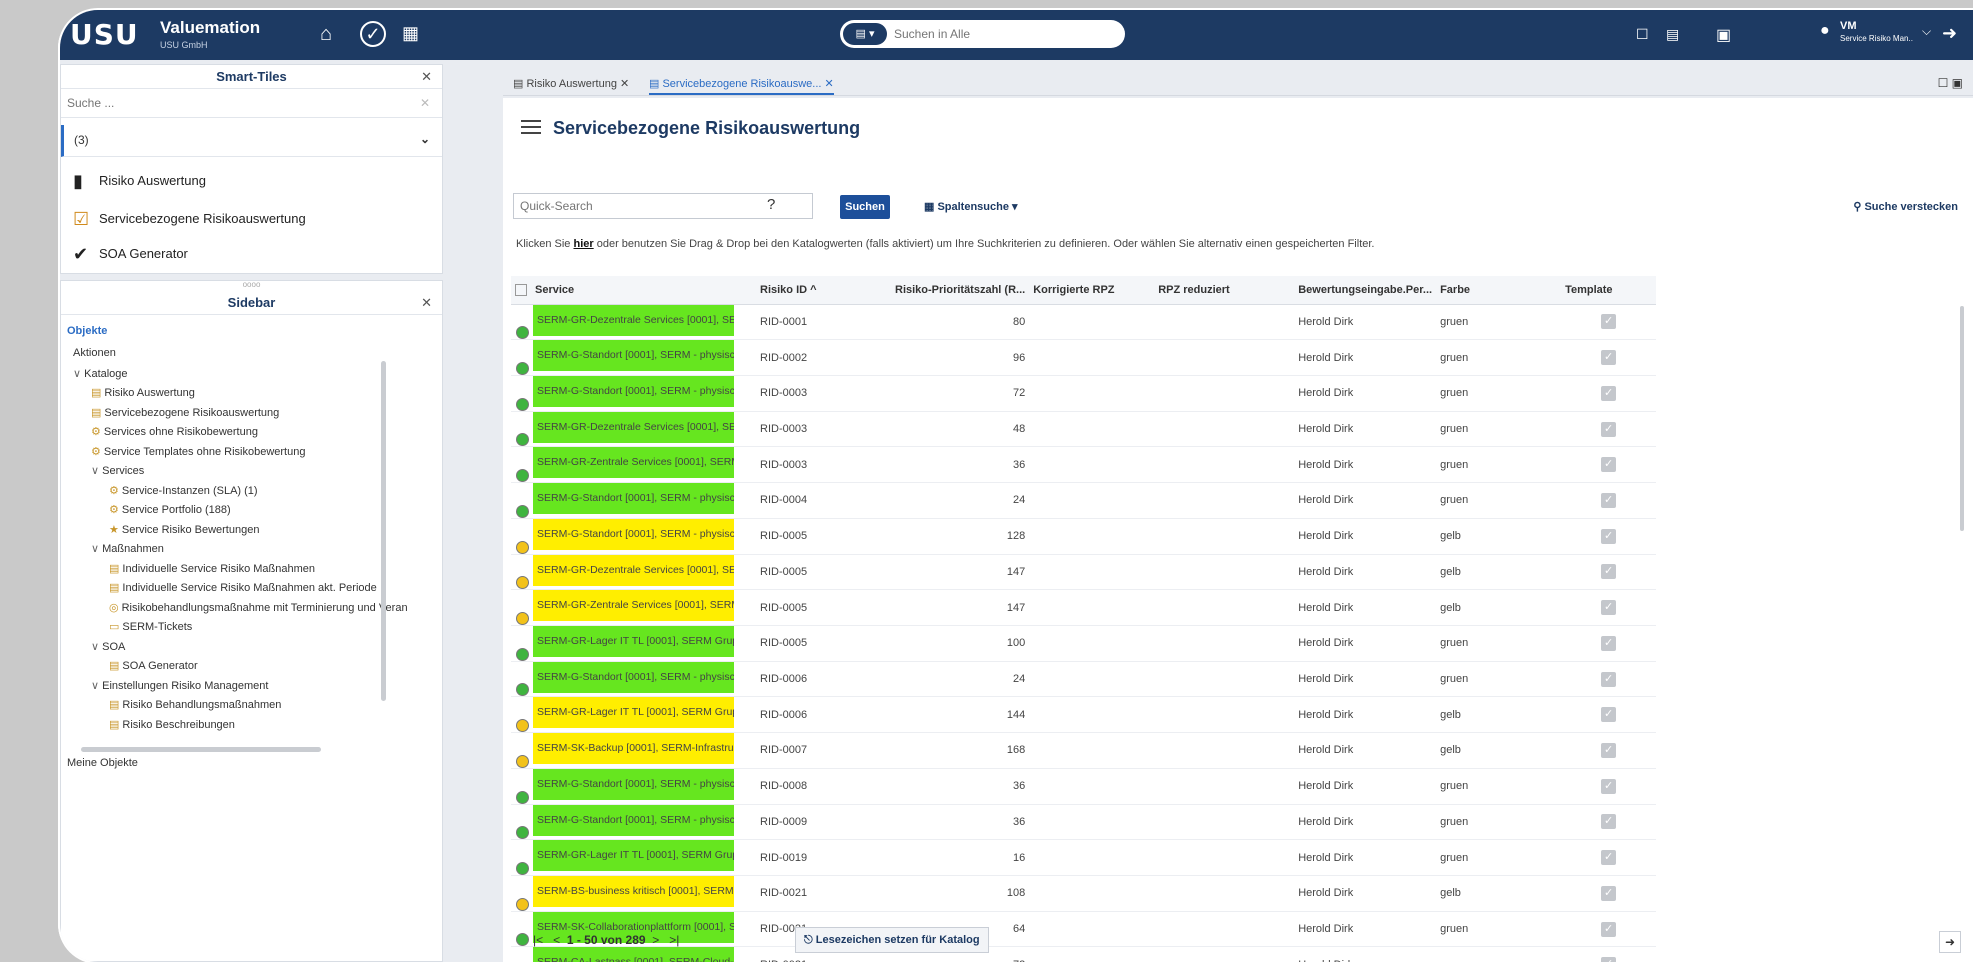 The height and width of the screenshot is (962, 1973). I want to click on sidebar-item: ★ Service Risiko Bewertungen, so click(184, 529).